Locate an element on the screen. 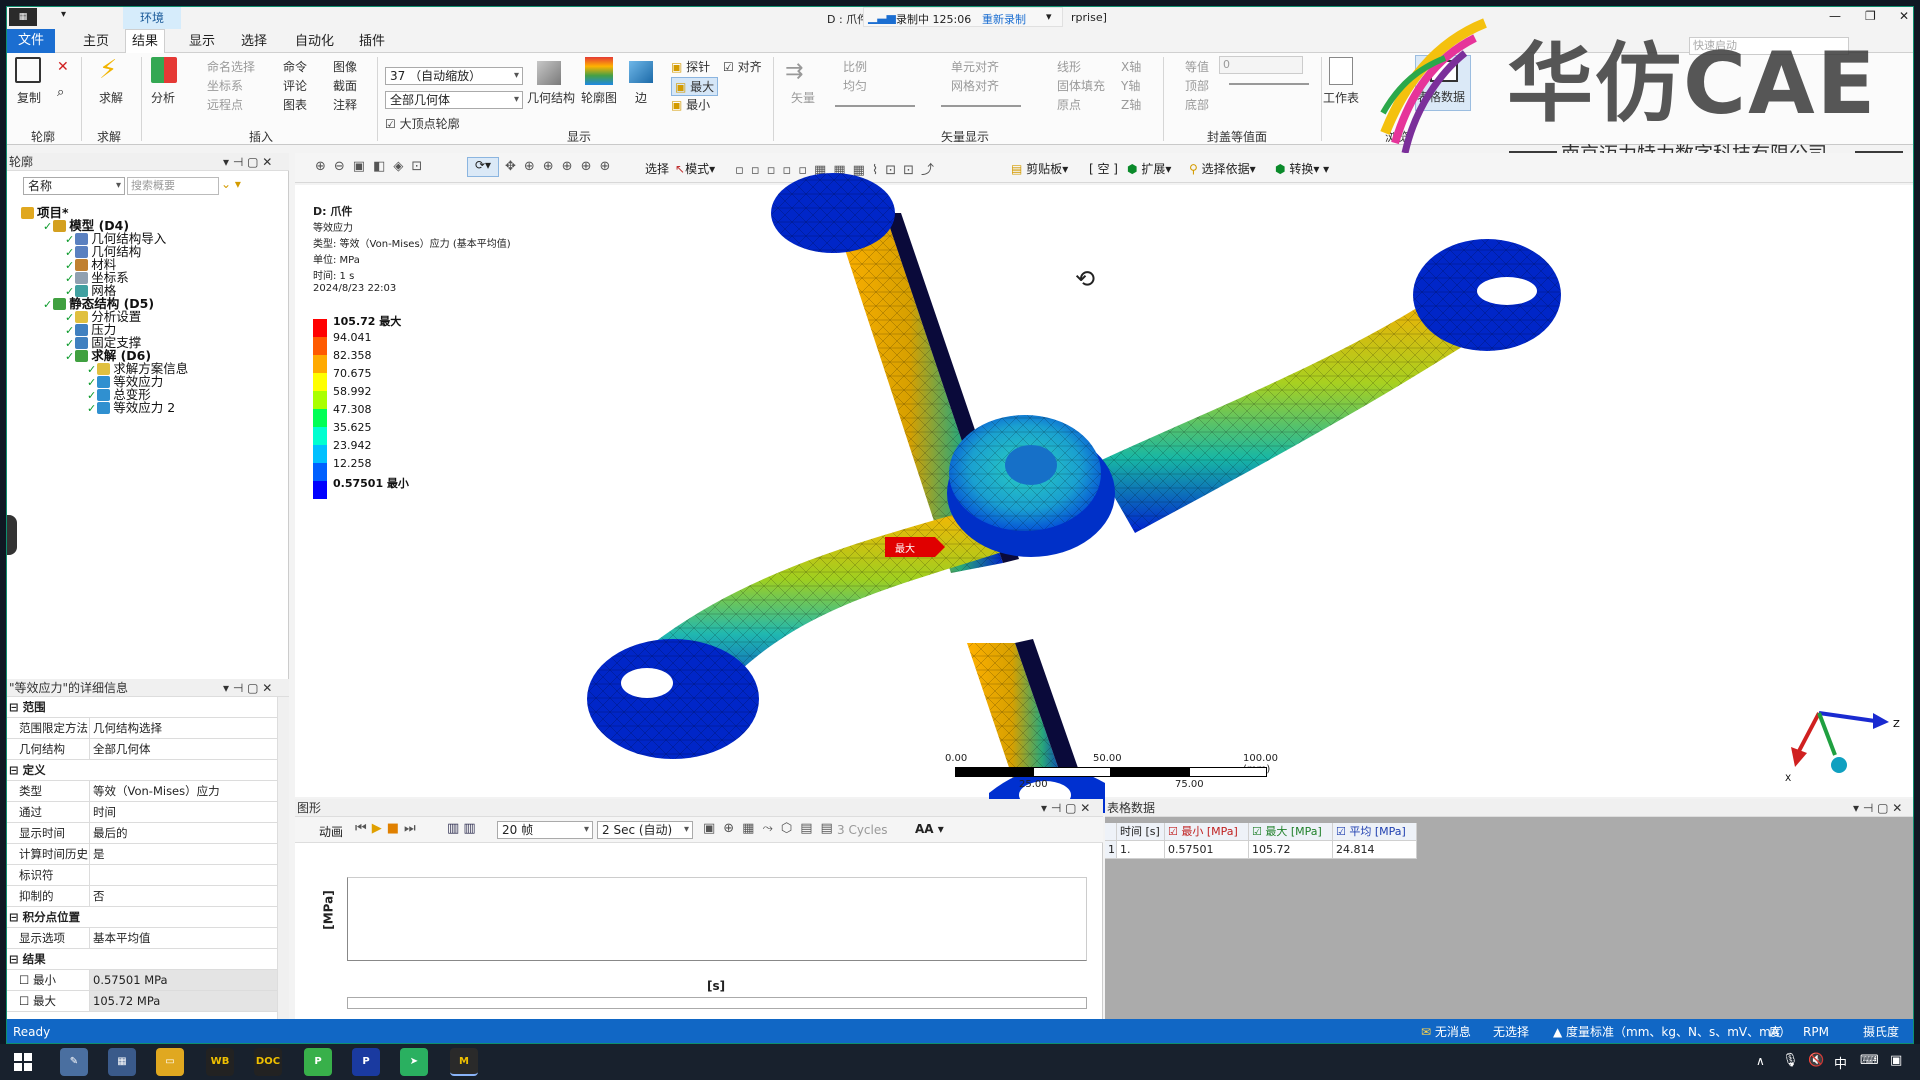  messages-indicator: ✉ 无消息 is located at coordinates (1446, 1032).